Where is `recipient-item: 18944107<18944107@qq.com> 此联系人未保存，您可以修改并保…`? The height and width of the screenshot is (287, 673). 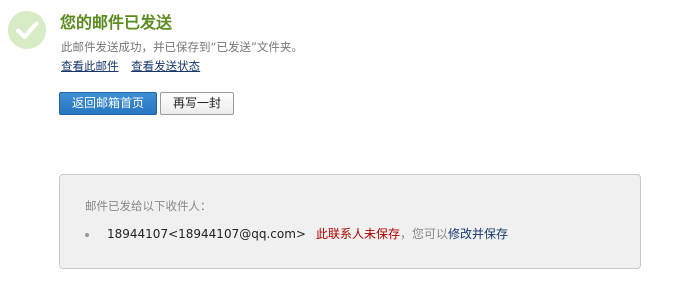 recipient-item: 18944107<18944107@qq.com> 此联系人未保存，您可以修改并保… is located at coordinates (296, 234).